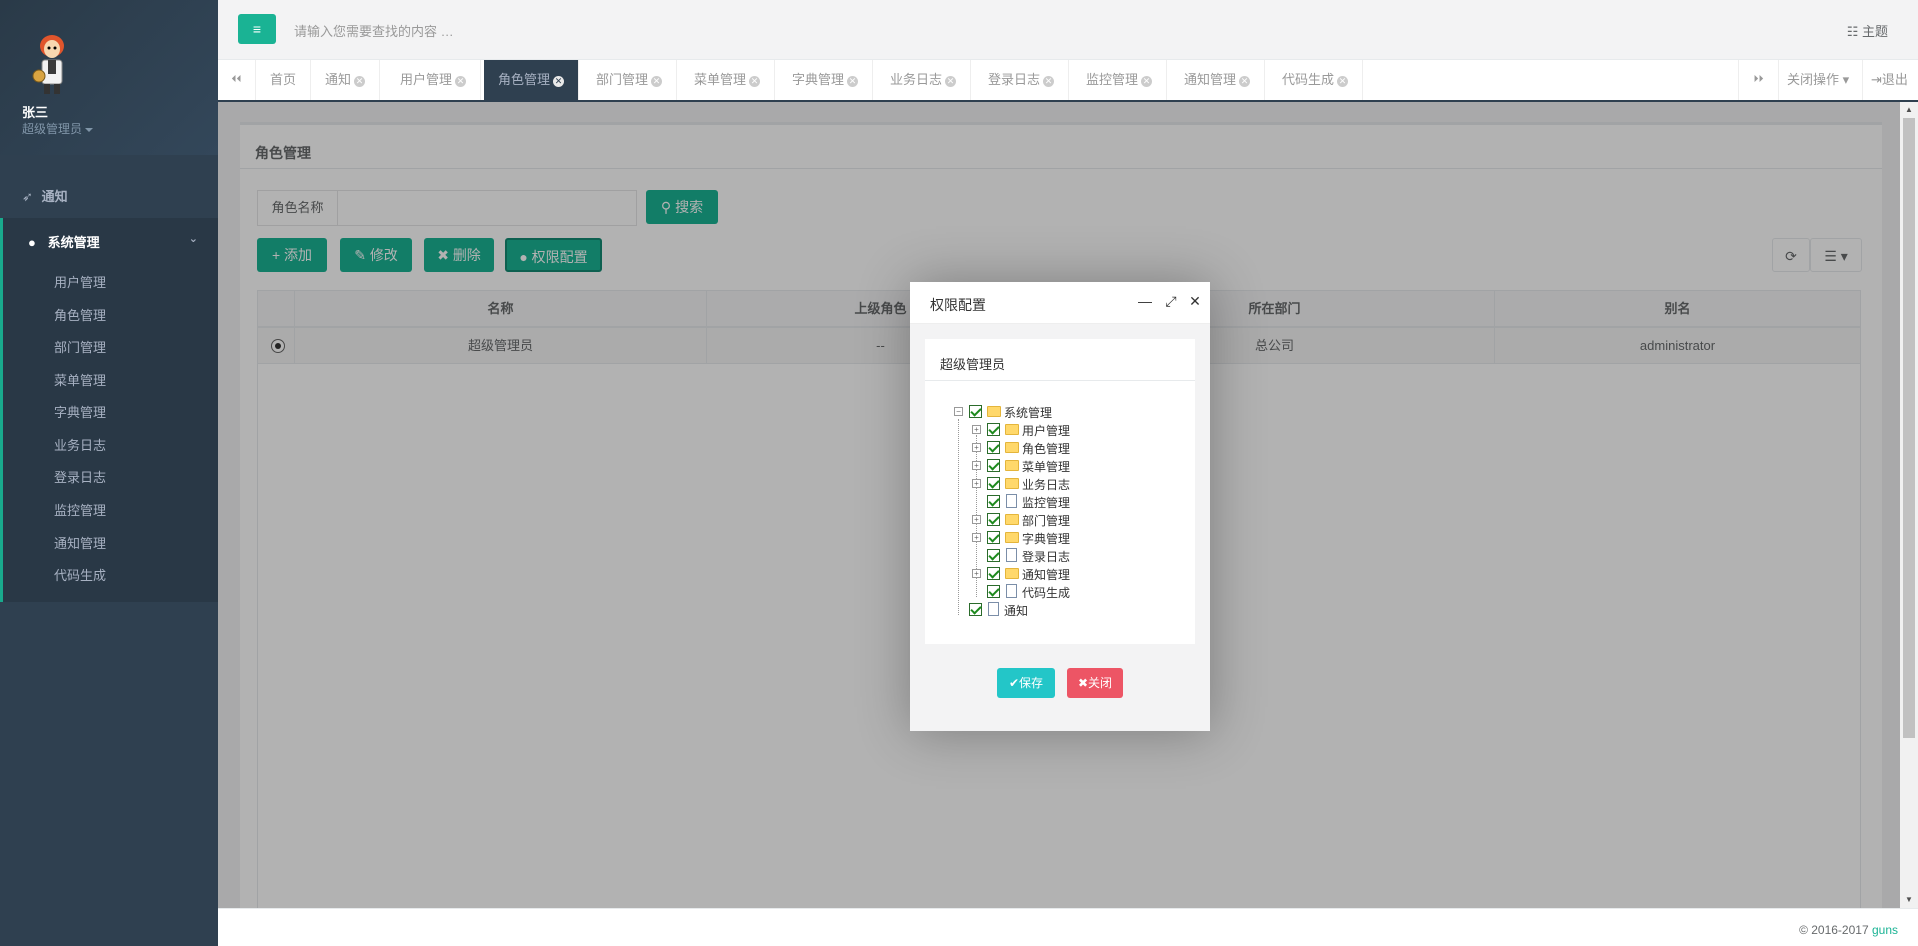  I want to click on tab-user-mgmt: 用户管理 ✕, so click(434, 80).